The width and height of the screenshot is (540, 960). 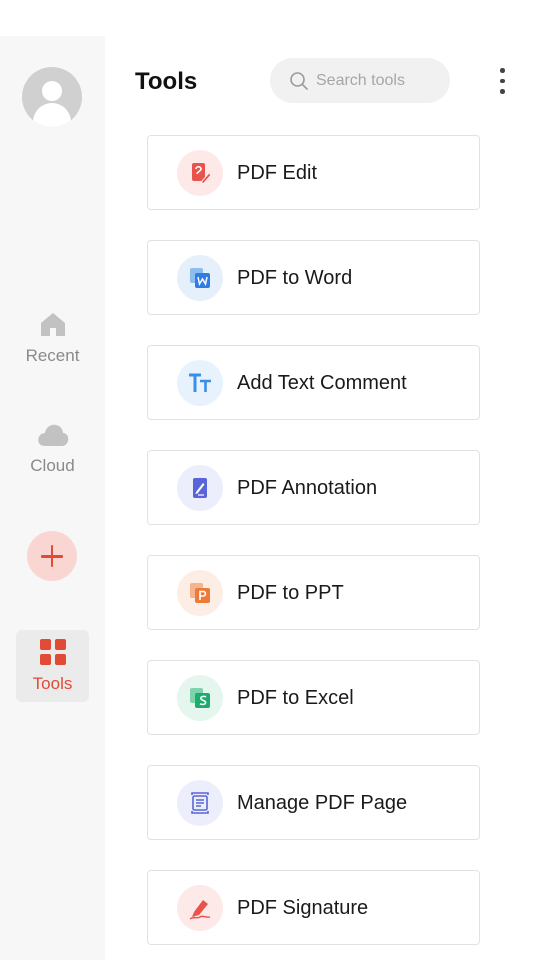 What do you see at coordinates (322, 383) in the screenshot?
I see `tool-label: Add Text Comment` at bounding box center [322, 383].